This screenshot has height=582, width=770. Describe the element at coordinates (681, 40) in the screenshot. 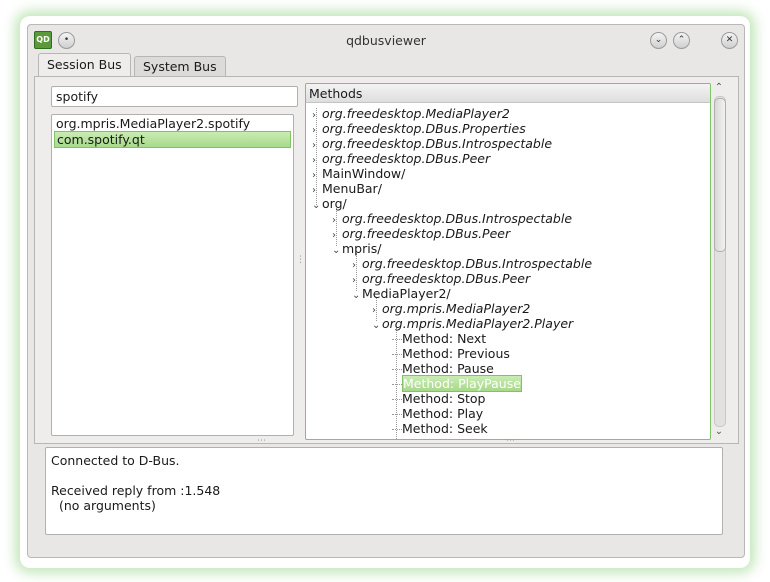

I see `maximize-icon: ⌃` at that location.